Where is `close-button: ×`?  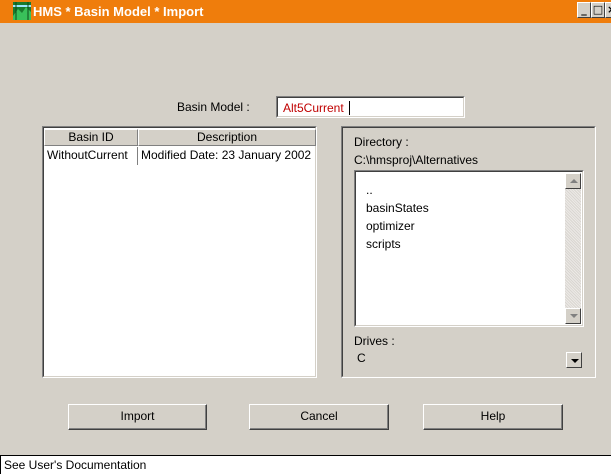
close-button: × is located at coordinates (608, 10).